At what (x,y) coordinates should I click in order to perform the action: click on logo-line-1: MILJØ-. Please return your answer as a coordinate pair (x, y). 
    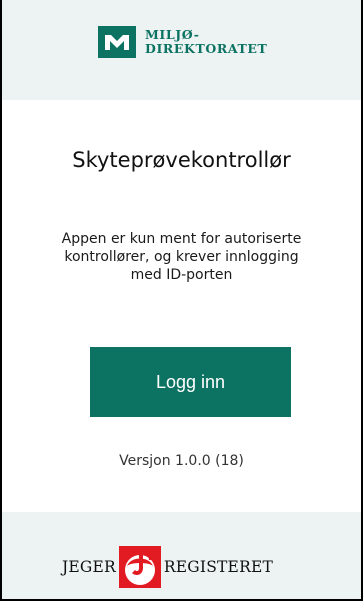
    Looking at the image, I should click on (172, 34).